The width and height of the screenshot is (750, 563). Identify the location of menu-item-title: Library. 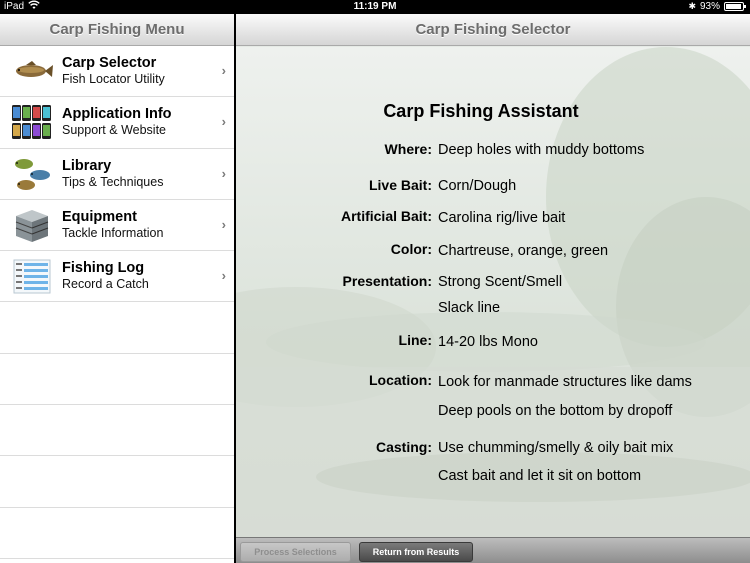
(87, 165).